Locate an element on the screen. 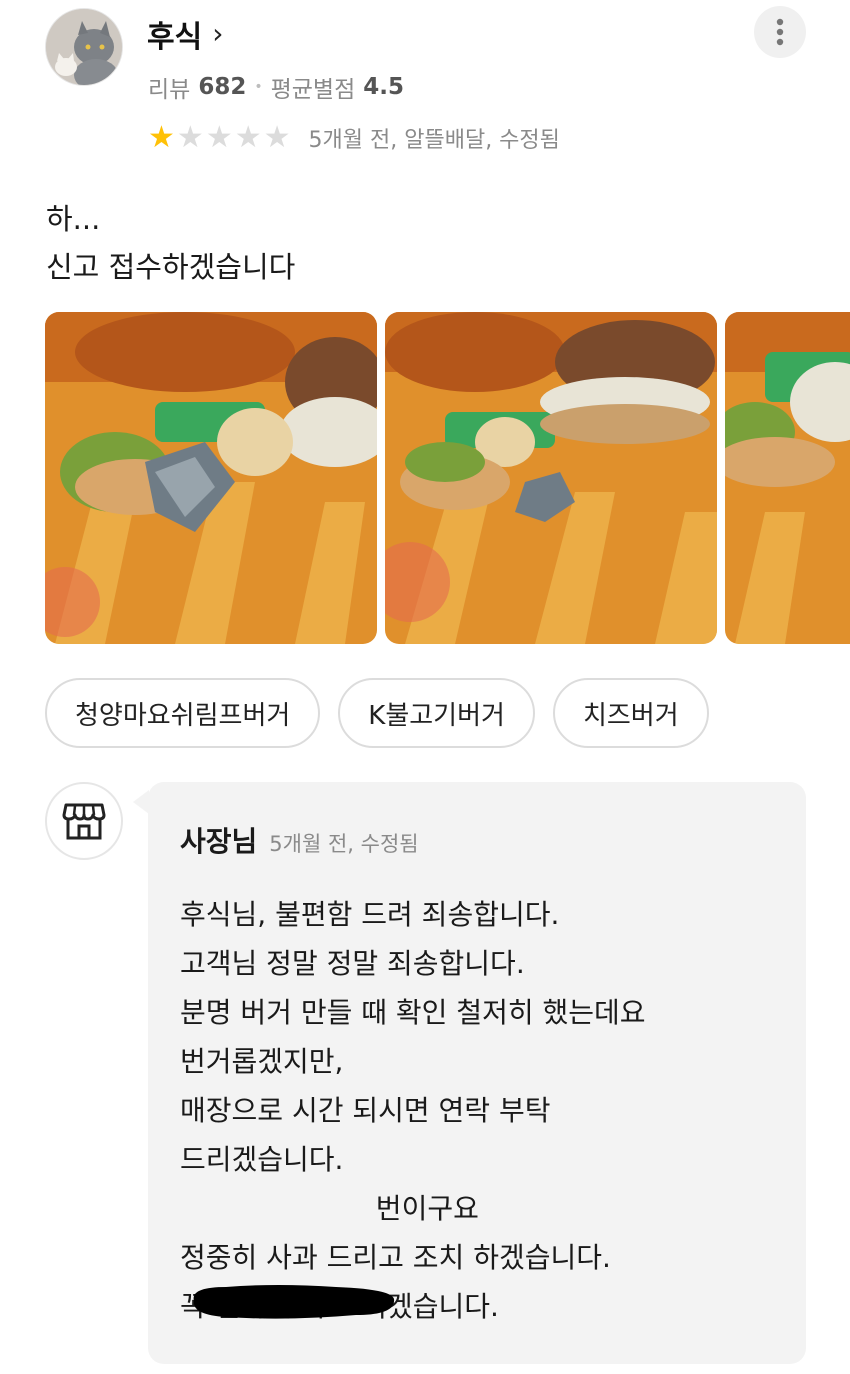  more-vertical-icon is located at coordinates (780, 32).